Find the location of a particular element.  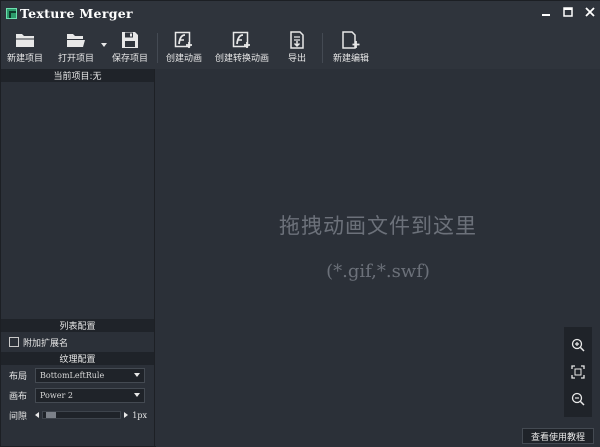

create-animation-button: 创建动画 is located at coordinates (184, 47).